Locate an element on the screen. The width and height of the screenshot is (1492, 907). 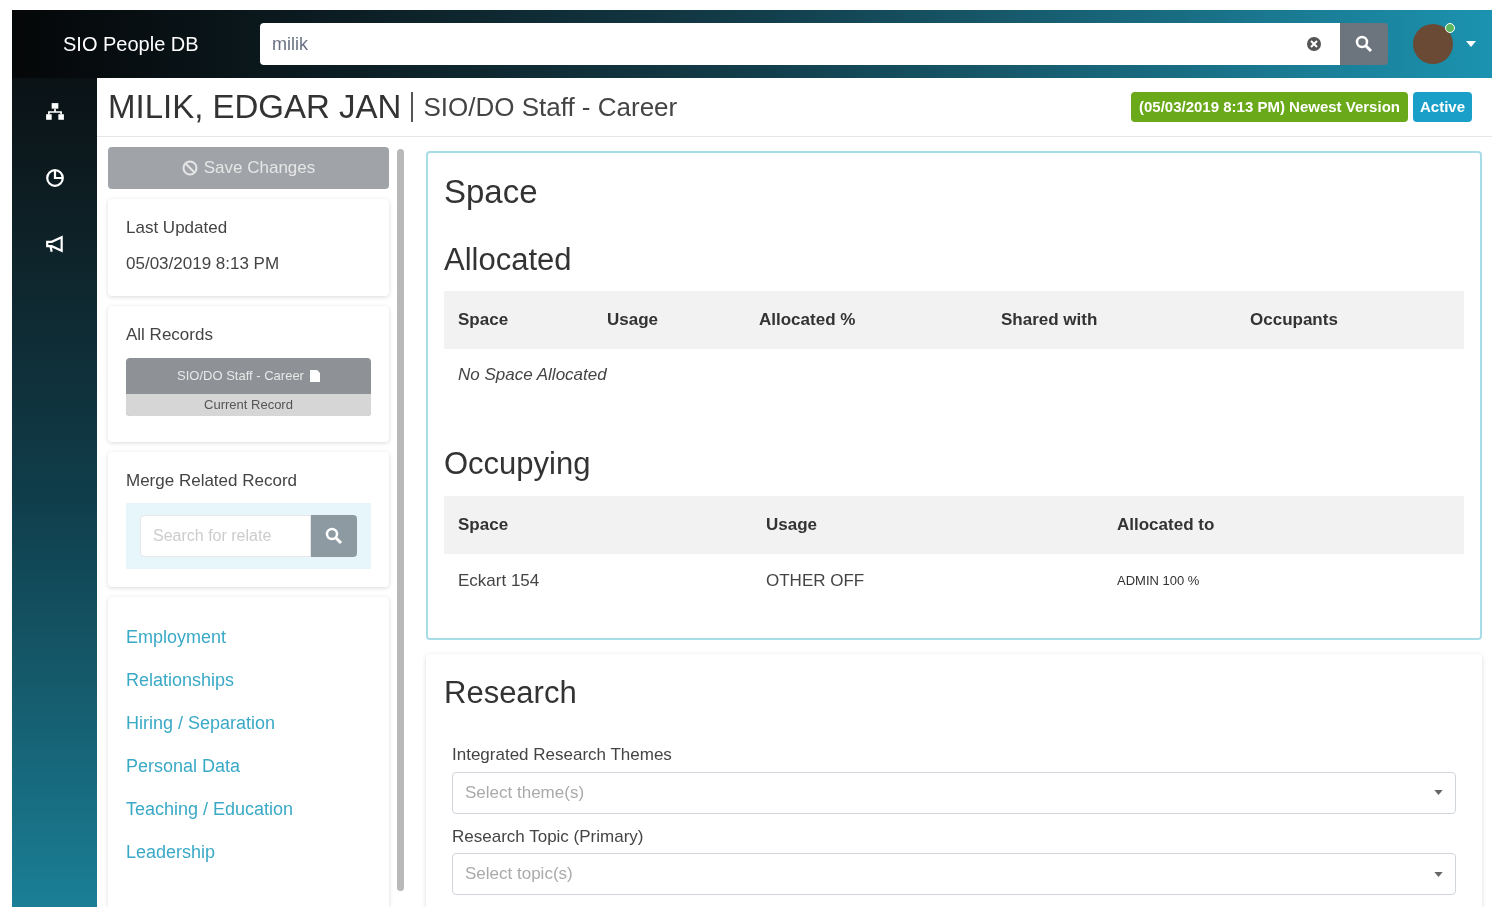
document-icon is located at coordinates (314, 375).